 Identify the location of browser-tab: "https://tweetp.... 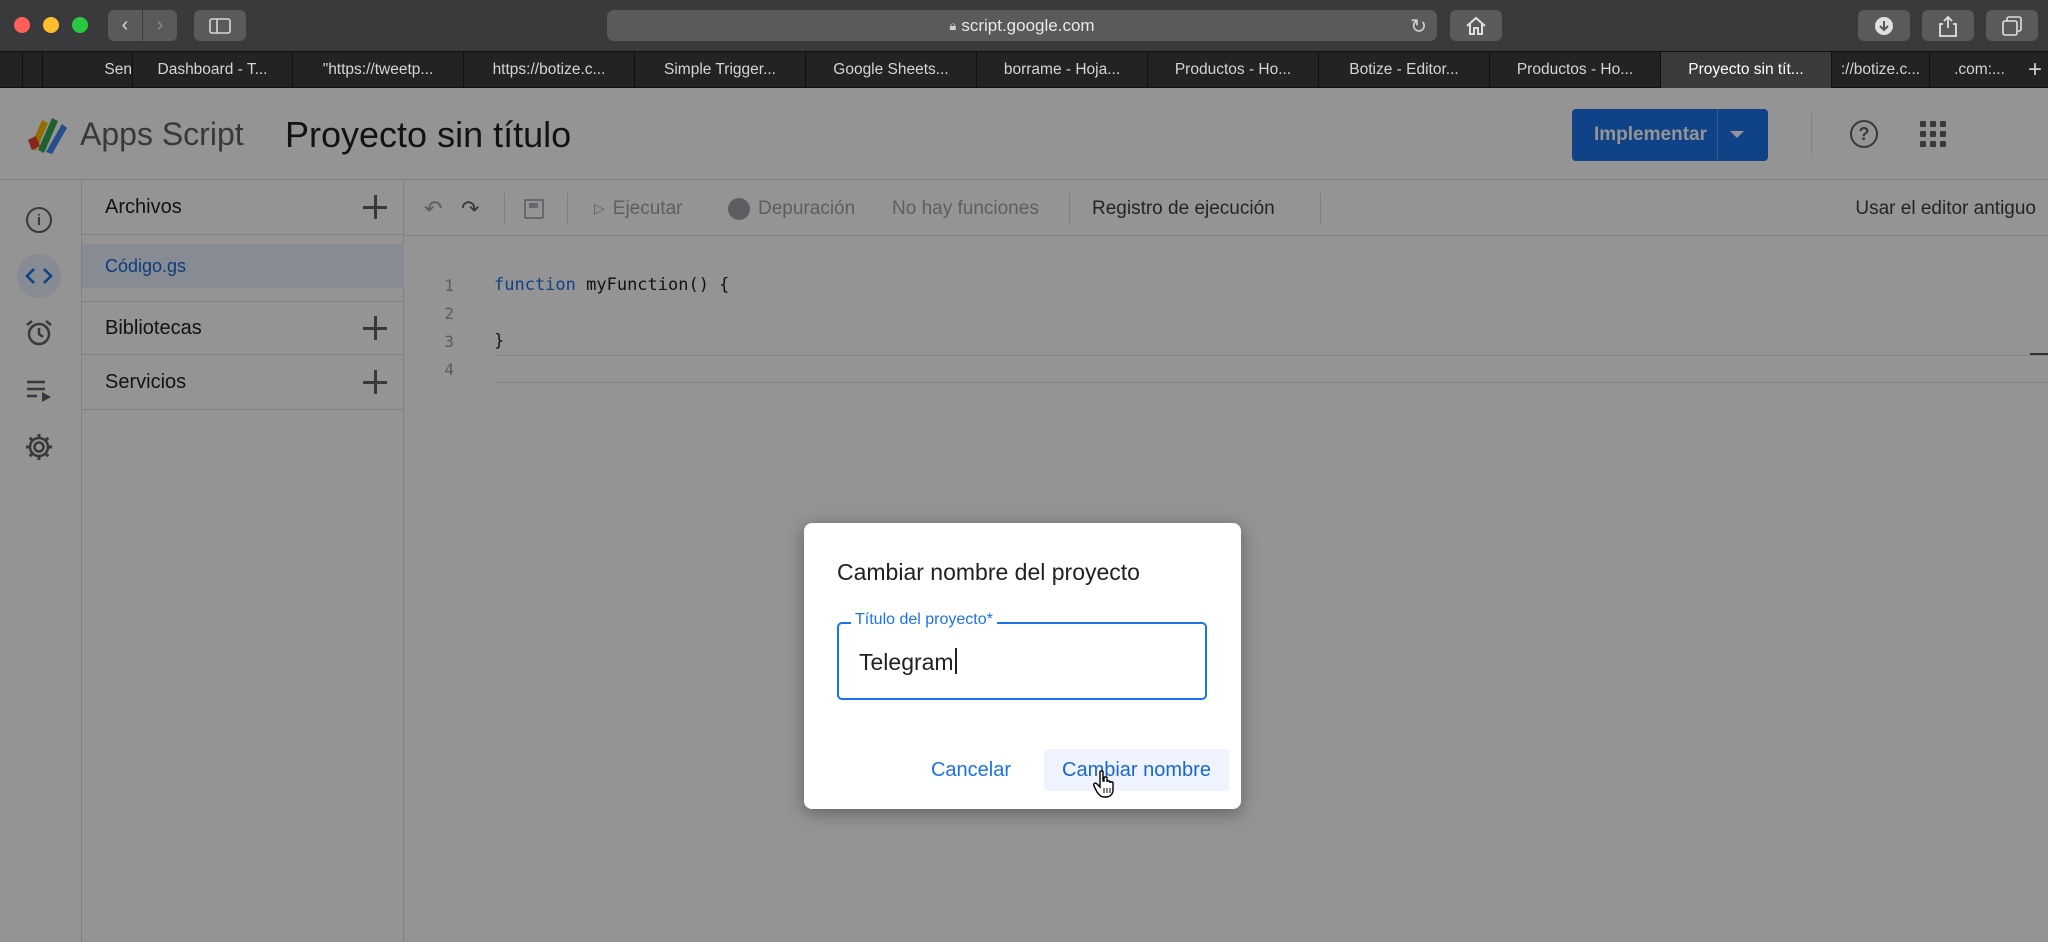
(377, 70).